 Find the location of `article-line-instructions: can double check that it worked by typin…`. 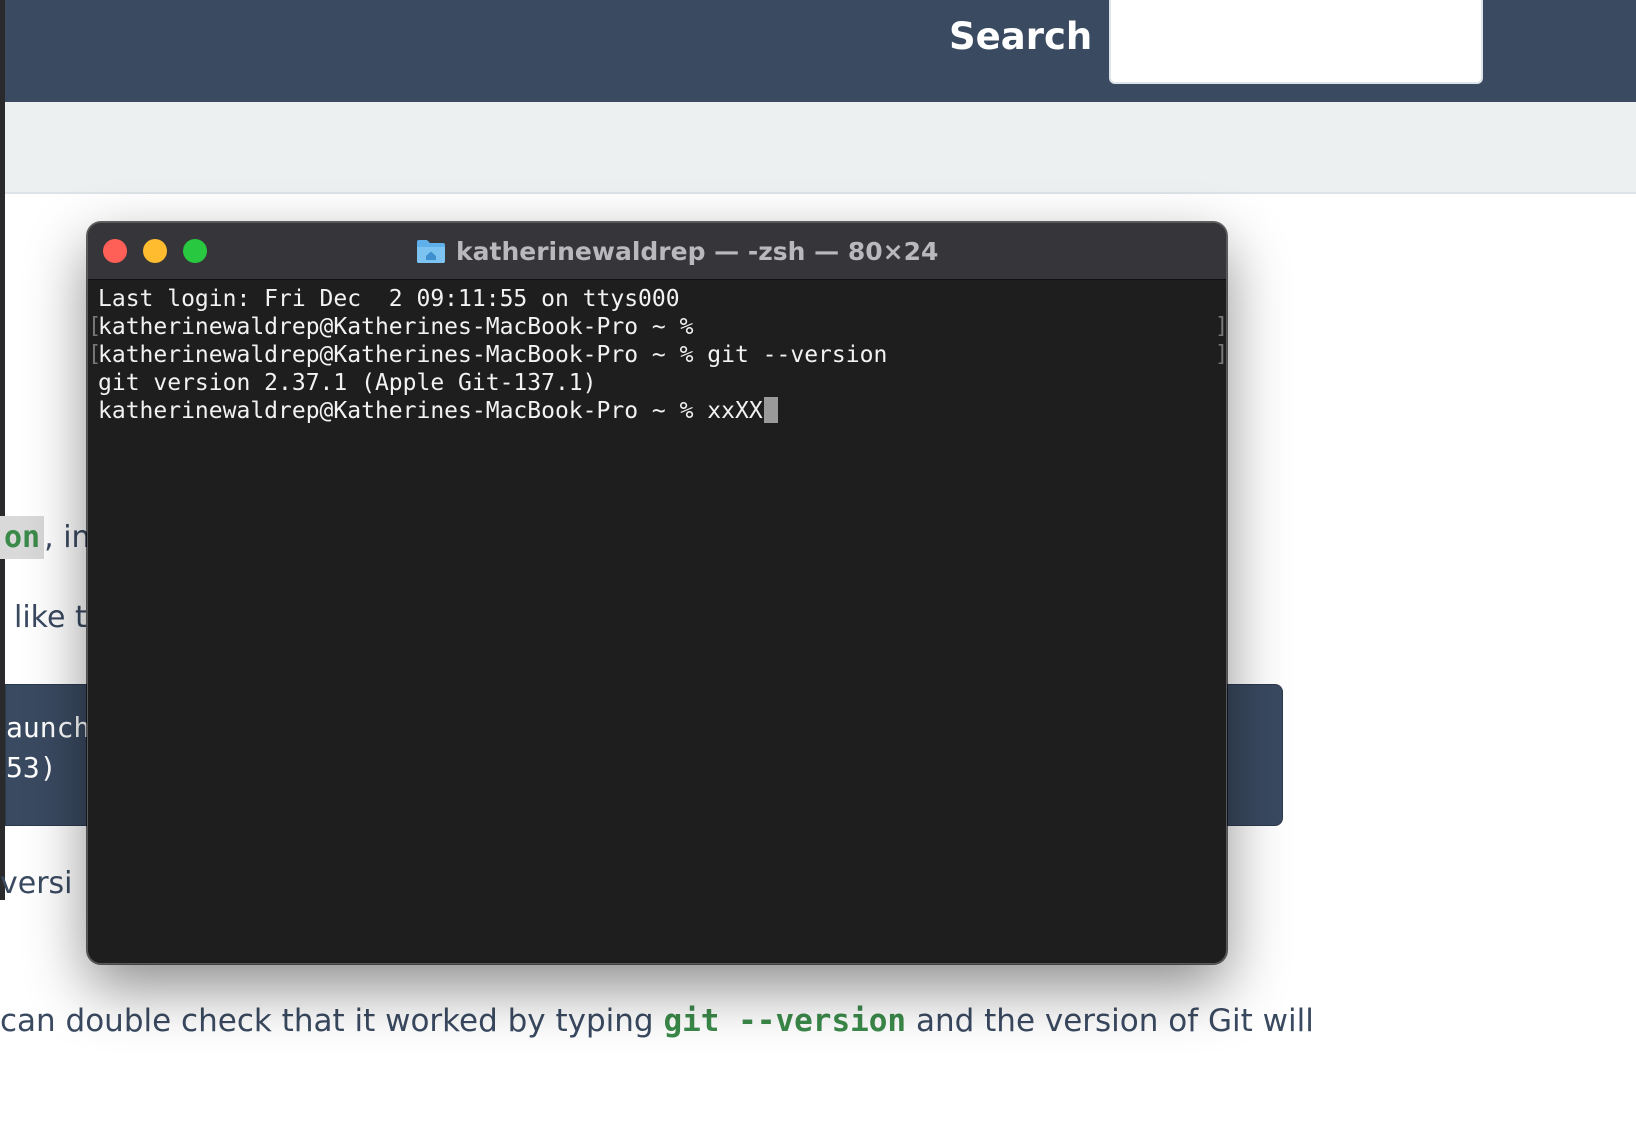

article-line-instructions: can double check that it worked by typin… is located at coordinates (657, 1021).